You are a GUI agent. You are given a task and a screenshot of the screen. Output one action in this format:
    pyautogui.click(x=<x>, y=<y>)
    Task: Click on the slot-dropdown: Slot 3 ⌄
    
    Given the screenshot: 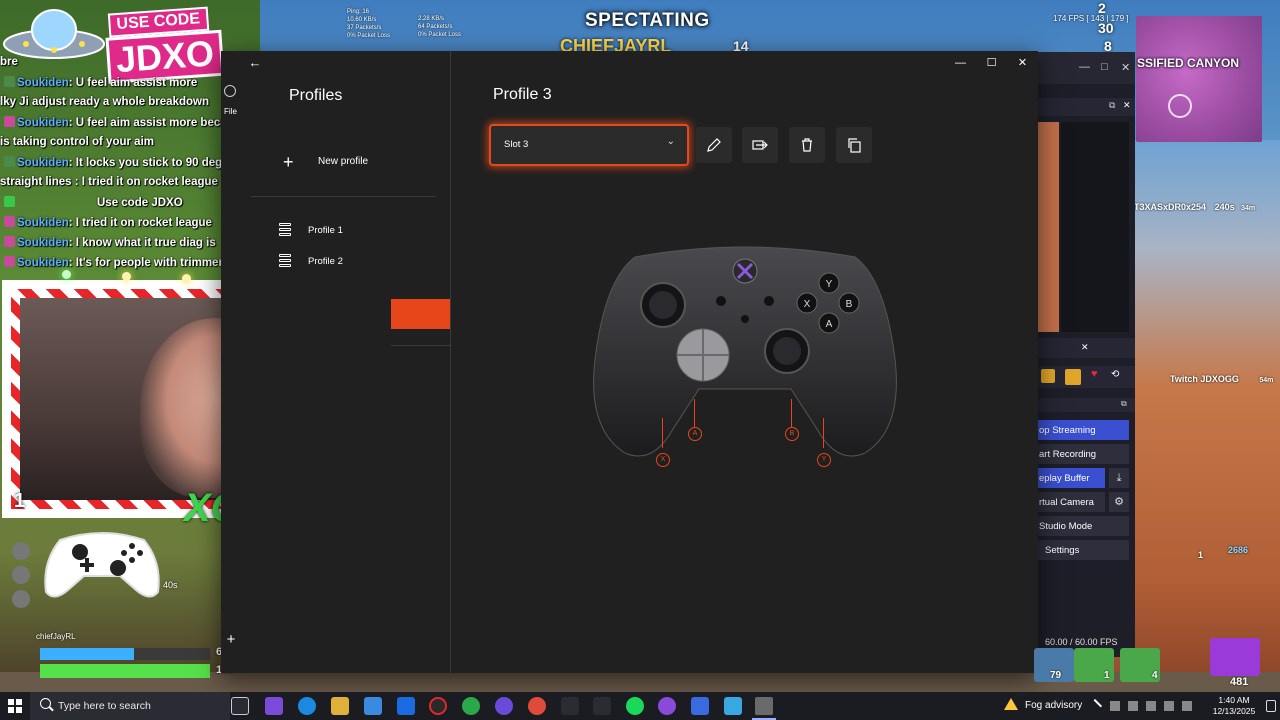 What is the action you would take?
    pyautogui.click(x=589, y=145)
    